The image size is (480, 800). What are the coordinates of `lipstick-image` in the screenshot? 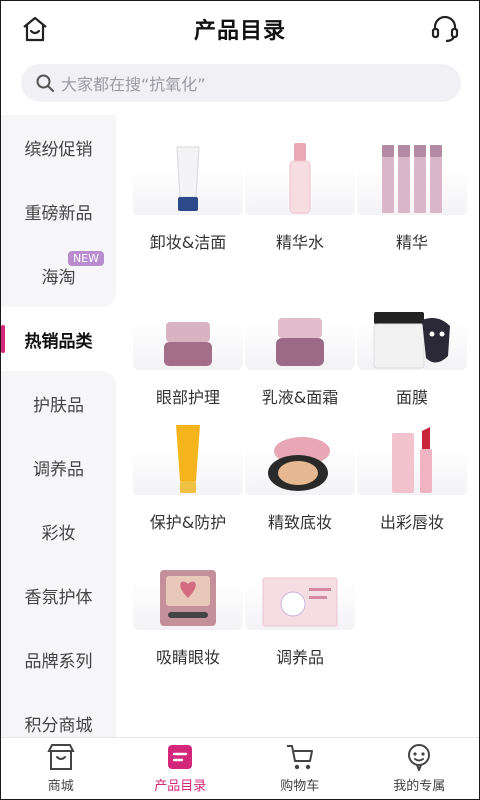 It's located at (412, 455).